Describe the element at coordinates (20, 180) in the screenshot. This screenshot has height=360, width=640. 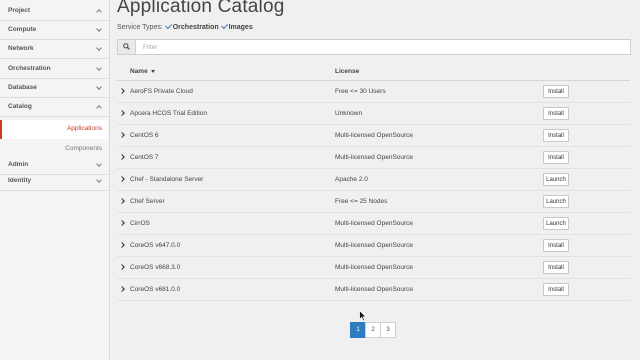
I see `nav-identity-label: Identity` at that location.